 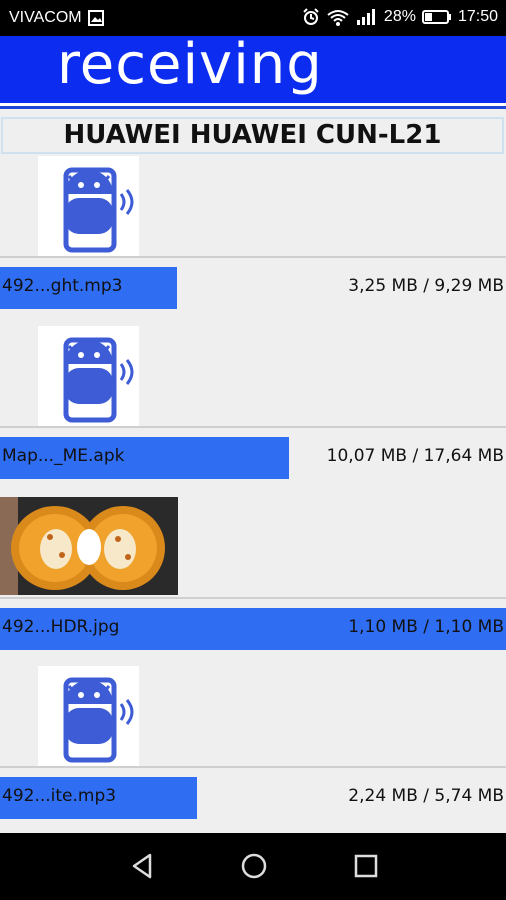 What do you see at coordinates (143, 866) in the screenshot?
I see `back-icon` at bounding box center [143, 866].